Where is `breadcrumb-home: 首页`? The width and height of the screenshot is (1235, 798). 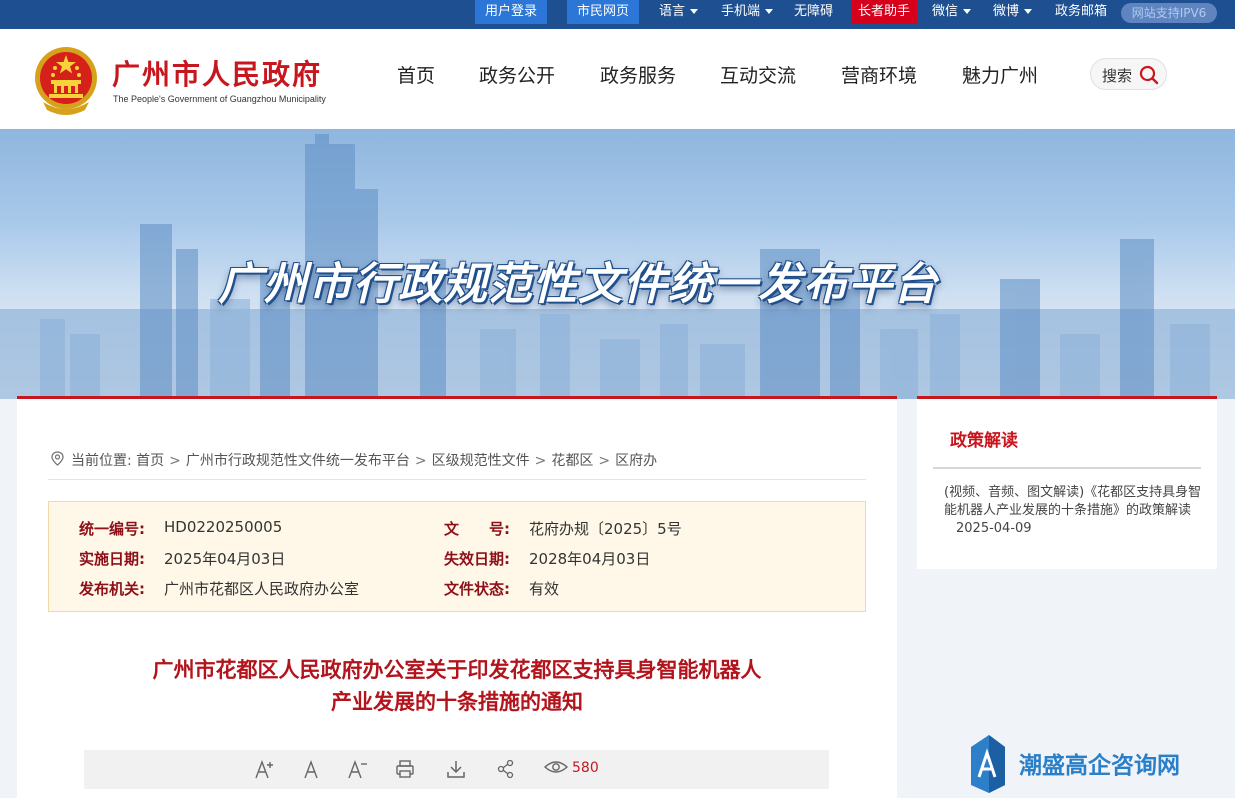 breadcrumb-home: 首页 is located at coordinates (150, 461).